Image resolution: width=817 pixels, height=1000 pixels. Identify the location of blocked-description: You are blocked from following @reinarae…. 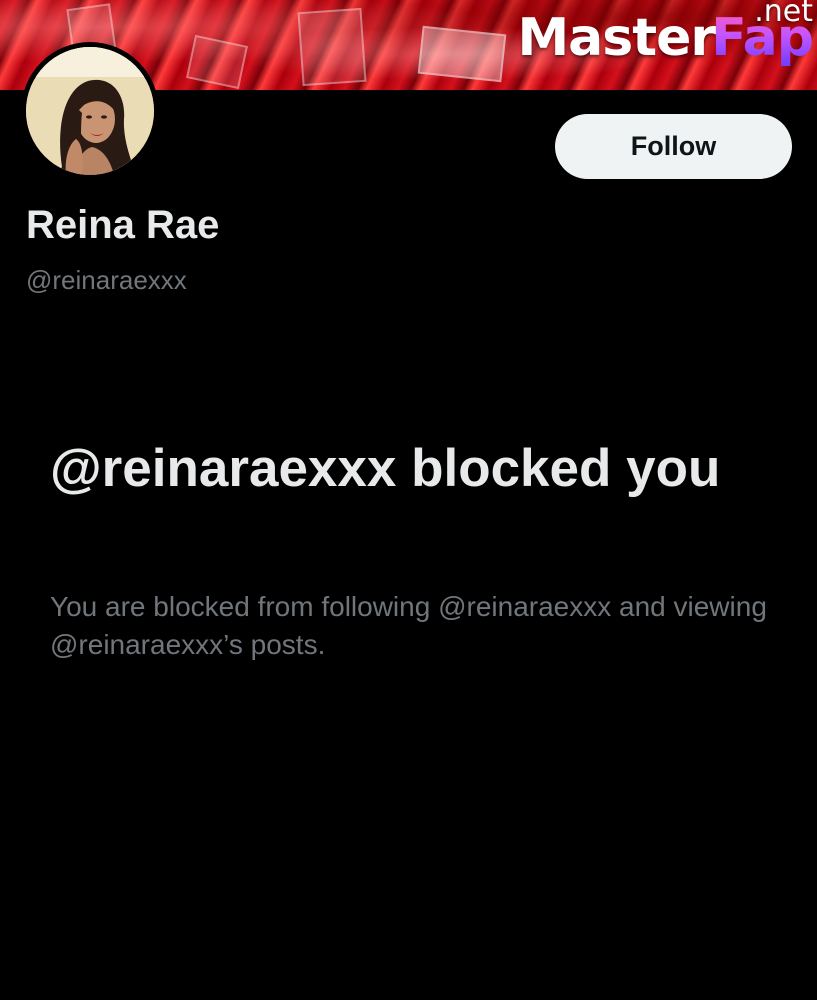
(408, 625).